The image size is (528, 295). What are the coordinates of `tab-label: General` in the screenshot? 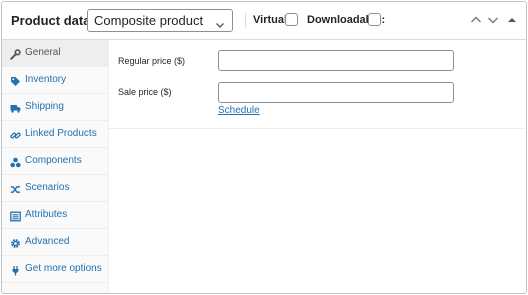 It's located at (43, 52).